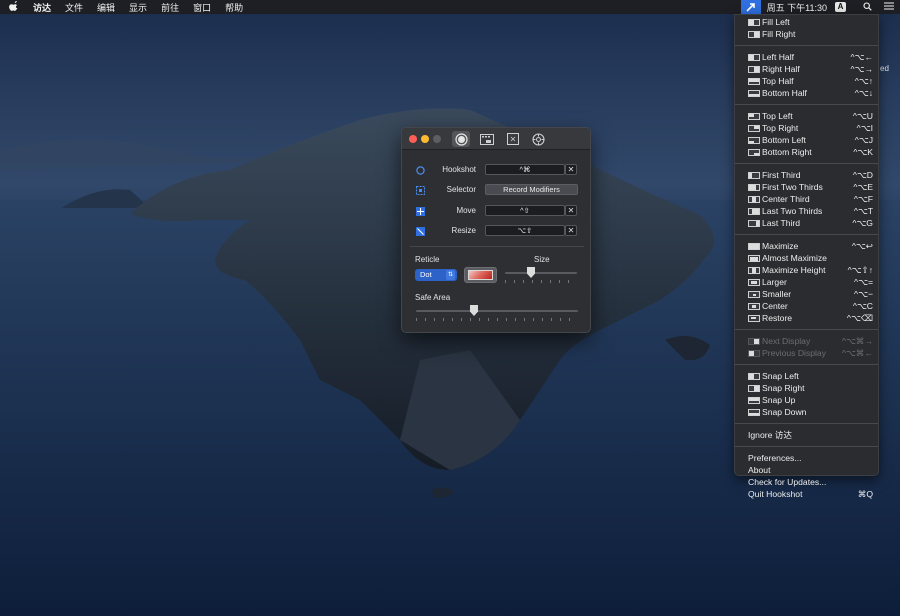 The height and width of the screenshot is (616, 900). What do you see at coordinates (774, 282) in the screenshot?
I see `menu-item-label: Larger` at bounding box center [774, 282].